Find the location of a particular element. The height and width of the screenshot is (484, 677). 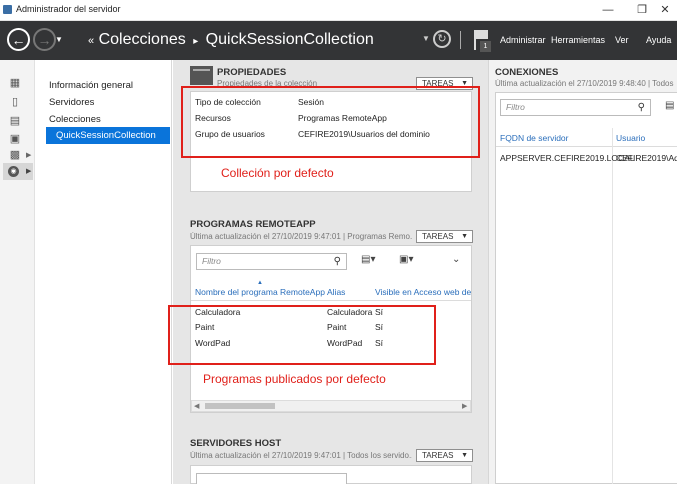

column-divider is located at coordinates (612, 306).